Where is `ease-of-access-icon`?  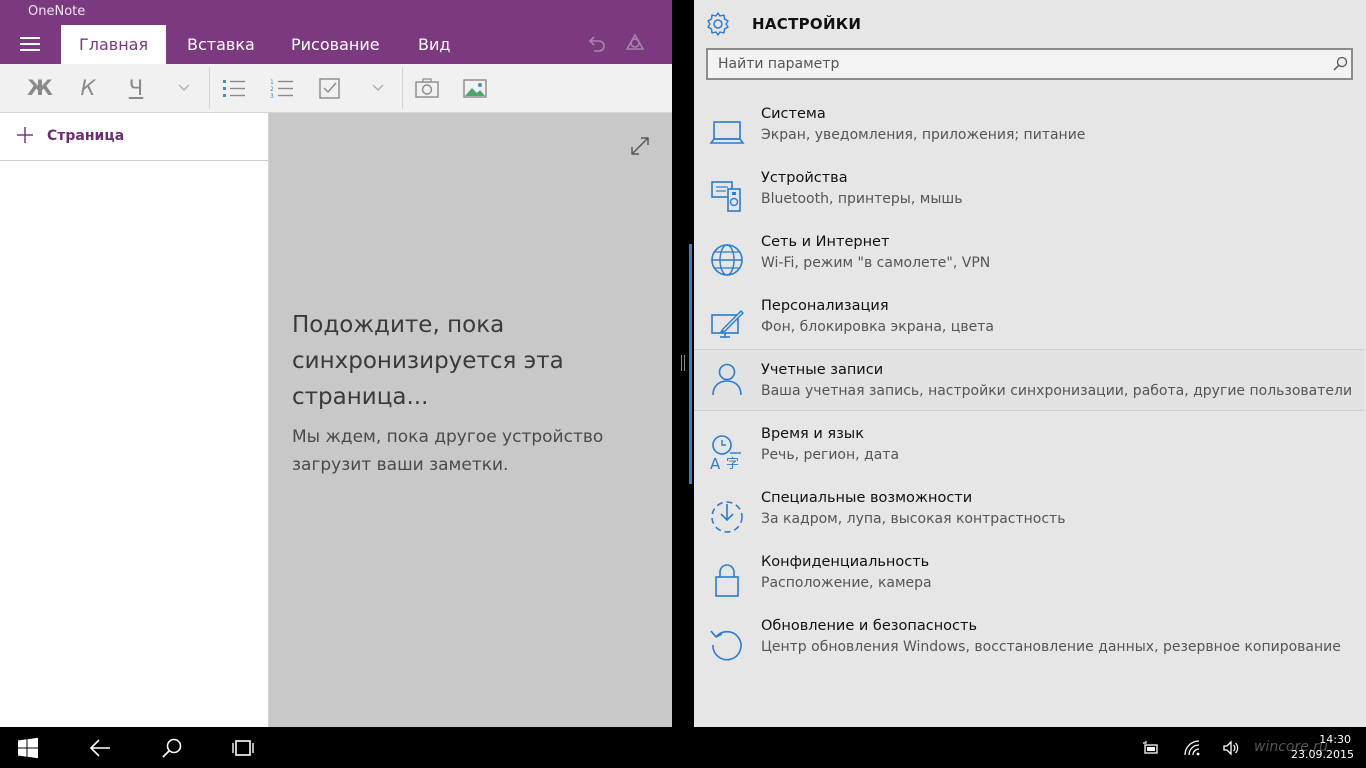 ease-of-access-icon is located at coordinates (727, 517).